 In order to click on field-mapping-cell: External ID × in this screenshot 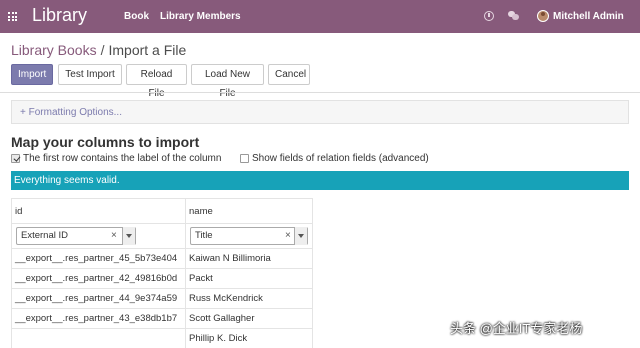, I will do `click(98, 236)`.